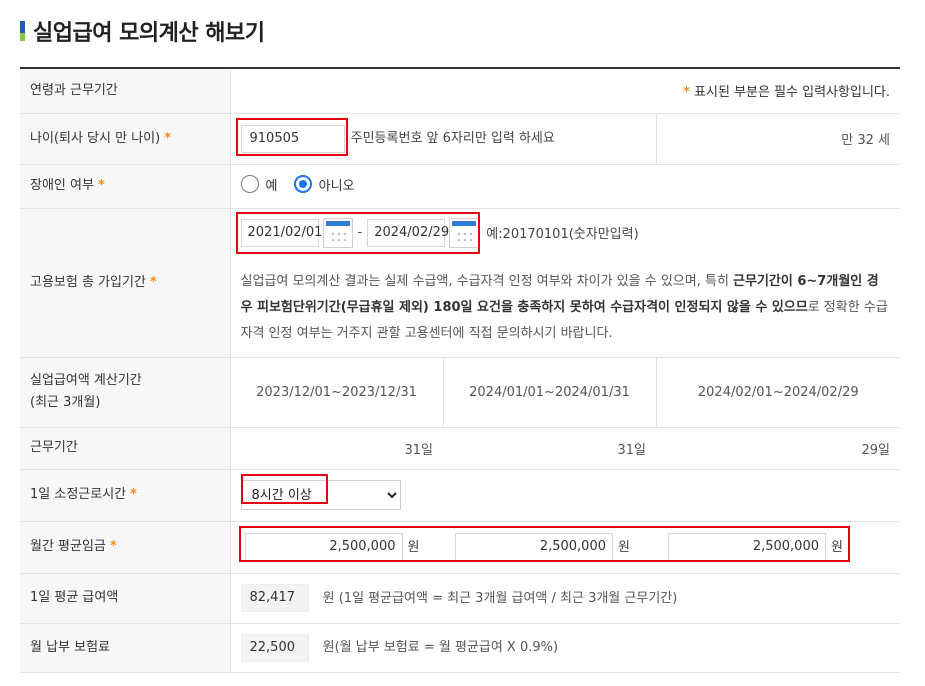 This screenshot has width=925, height=686. What do you see at coordinates (336, 448) in the screenshot?
I see `work-days-1: 31일` at bounding box center [336, 448].